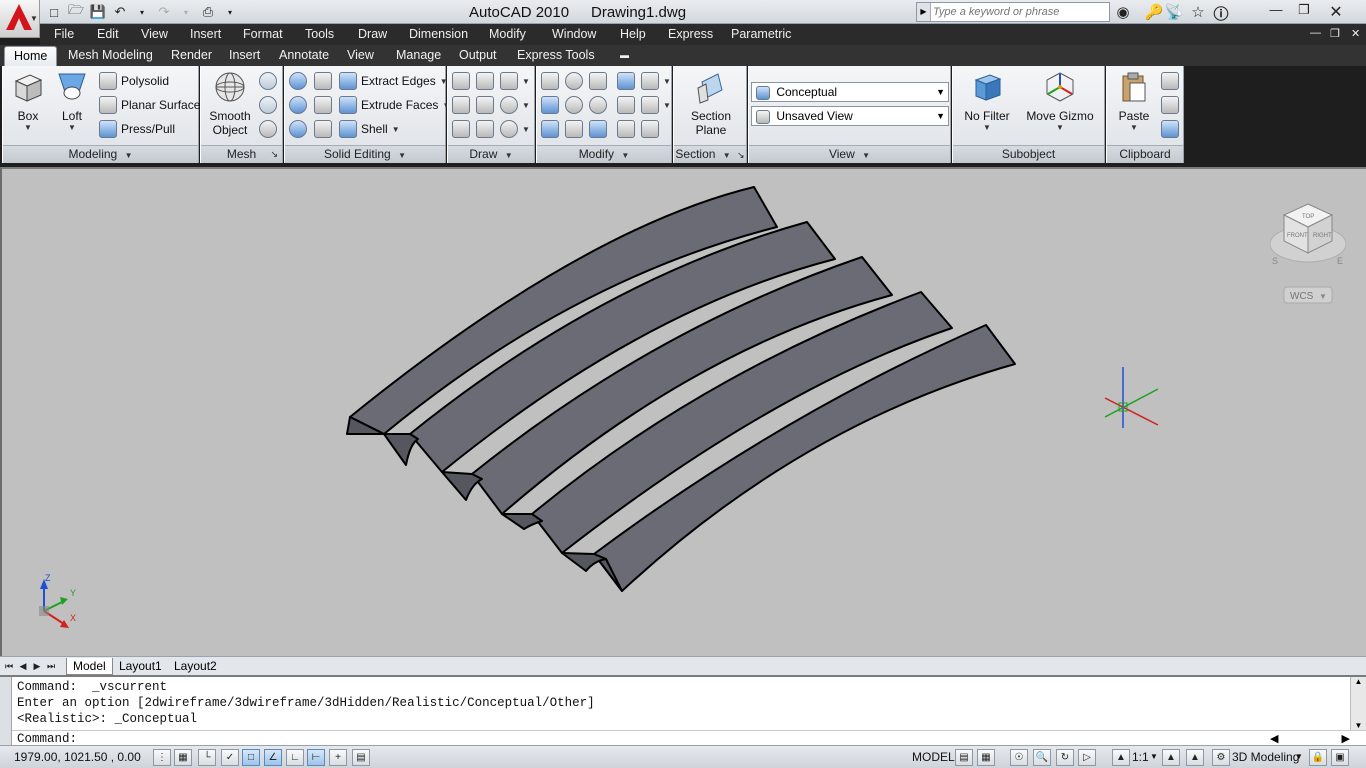 This screenshot has width=1366, height=768. What do you see at coordinates (273, 757) in the screenshot?
I see `3d-object-snap-toggle: ∠` at bounding box center [273, 757].